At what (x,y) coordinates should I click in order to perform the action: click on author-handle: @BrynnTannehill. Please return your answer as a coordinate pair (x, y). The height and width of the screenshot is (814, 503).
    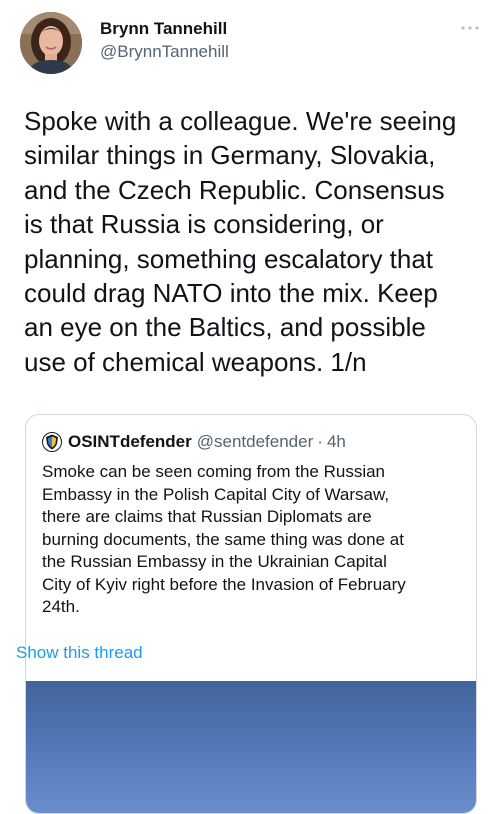
    Looking at the image, I should click on (164, 52).